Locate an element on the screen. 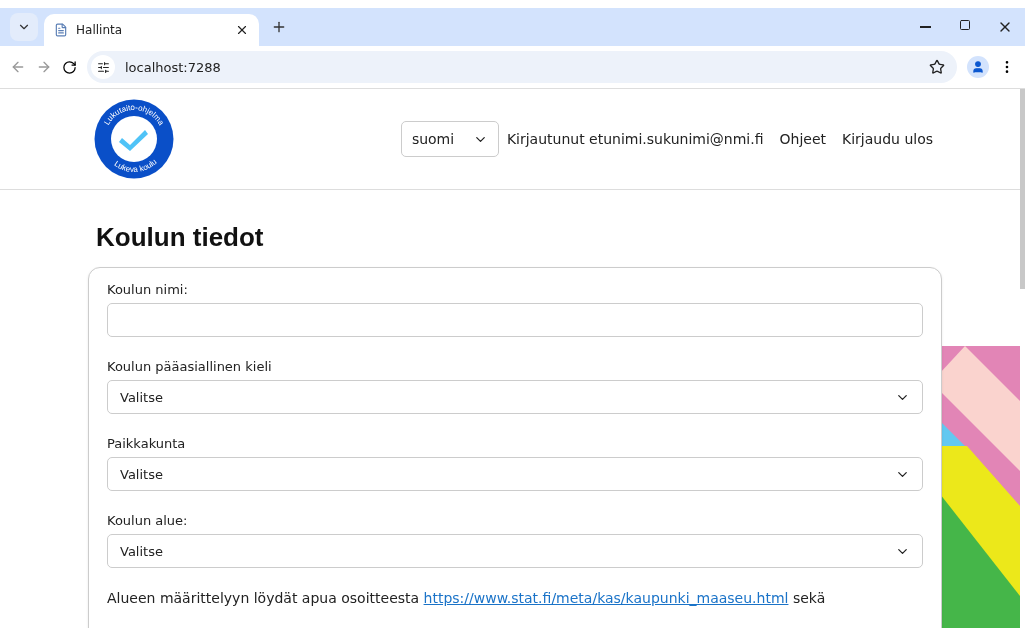 This screenshot has height=628, width=1025. address-bar: localhost:7288 is located at coordinates (522, 67).